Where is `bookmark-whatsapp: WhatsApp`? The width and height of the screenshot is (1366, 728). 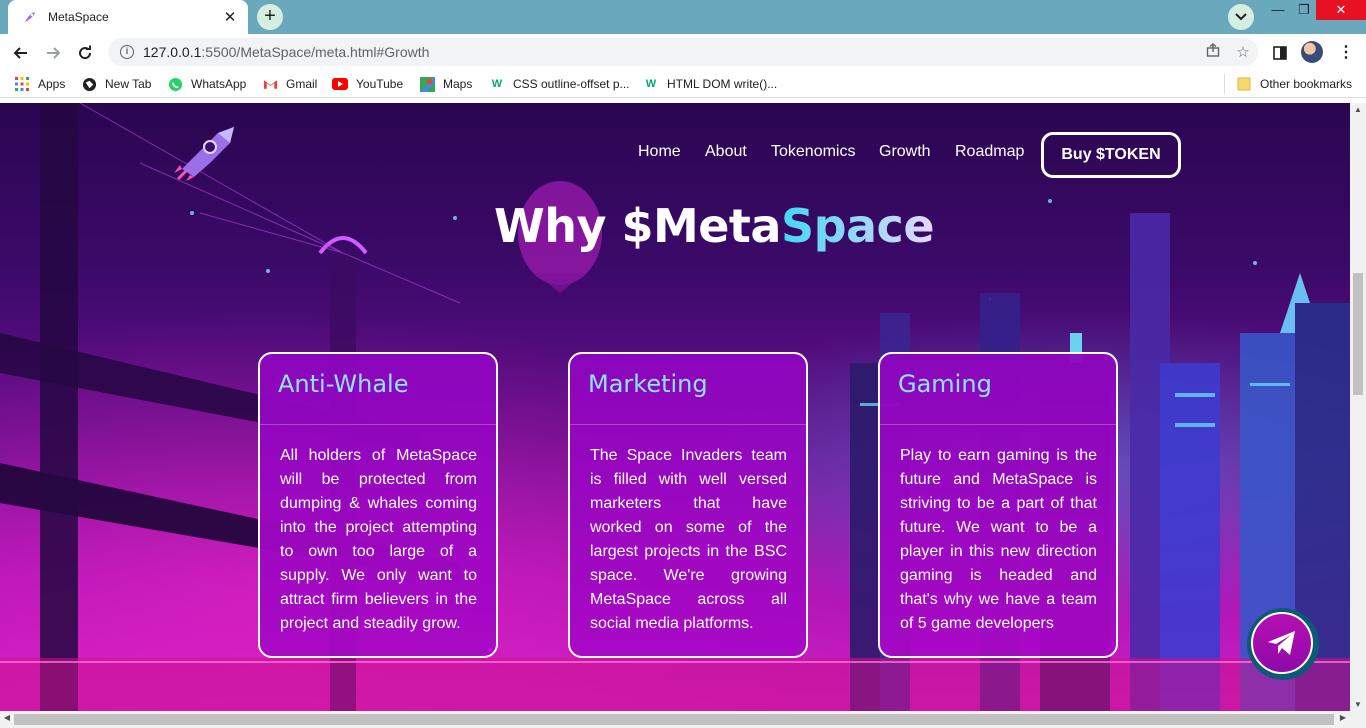
bookmark-whatsapp: WhatsApp is located at coordinates (206, 84).